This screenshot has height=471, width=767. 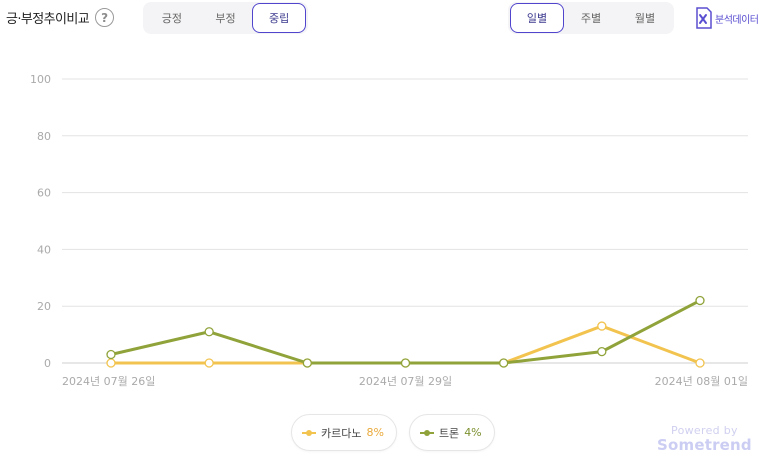 I want to click on legend-item-cardano: 카르다노 8%, so click(x=344, y=432).